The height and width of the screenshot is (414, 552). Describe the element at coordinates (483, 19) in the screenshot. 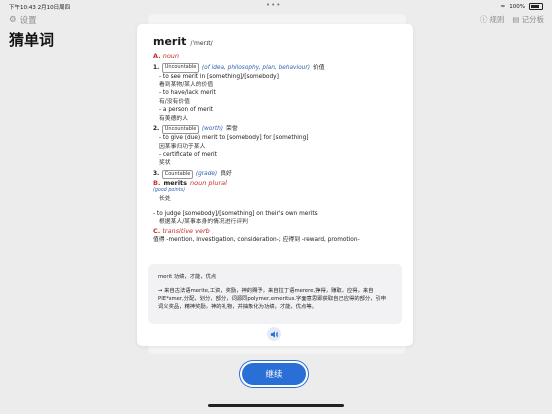

I see `question-icon: ⓘ` at that location.